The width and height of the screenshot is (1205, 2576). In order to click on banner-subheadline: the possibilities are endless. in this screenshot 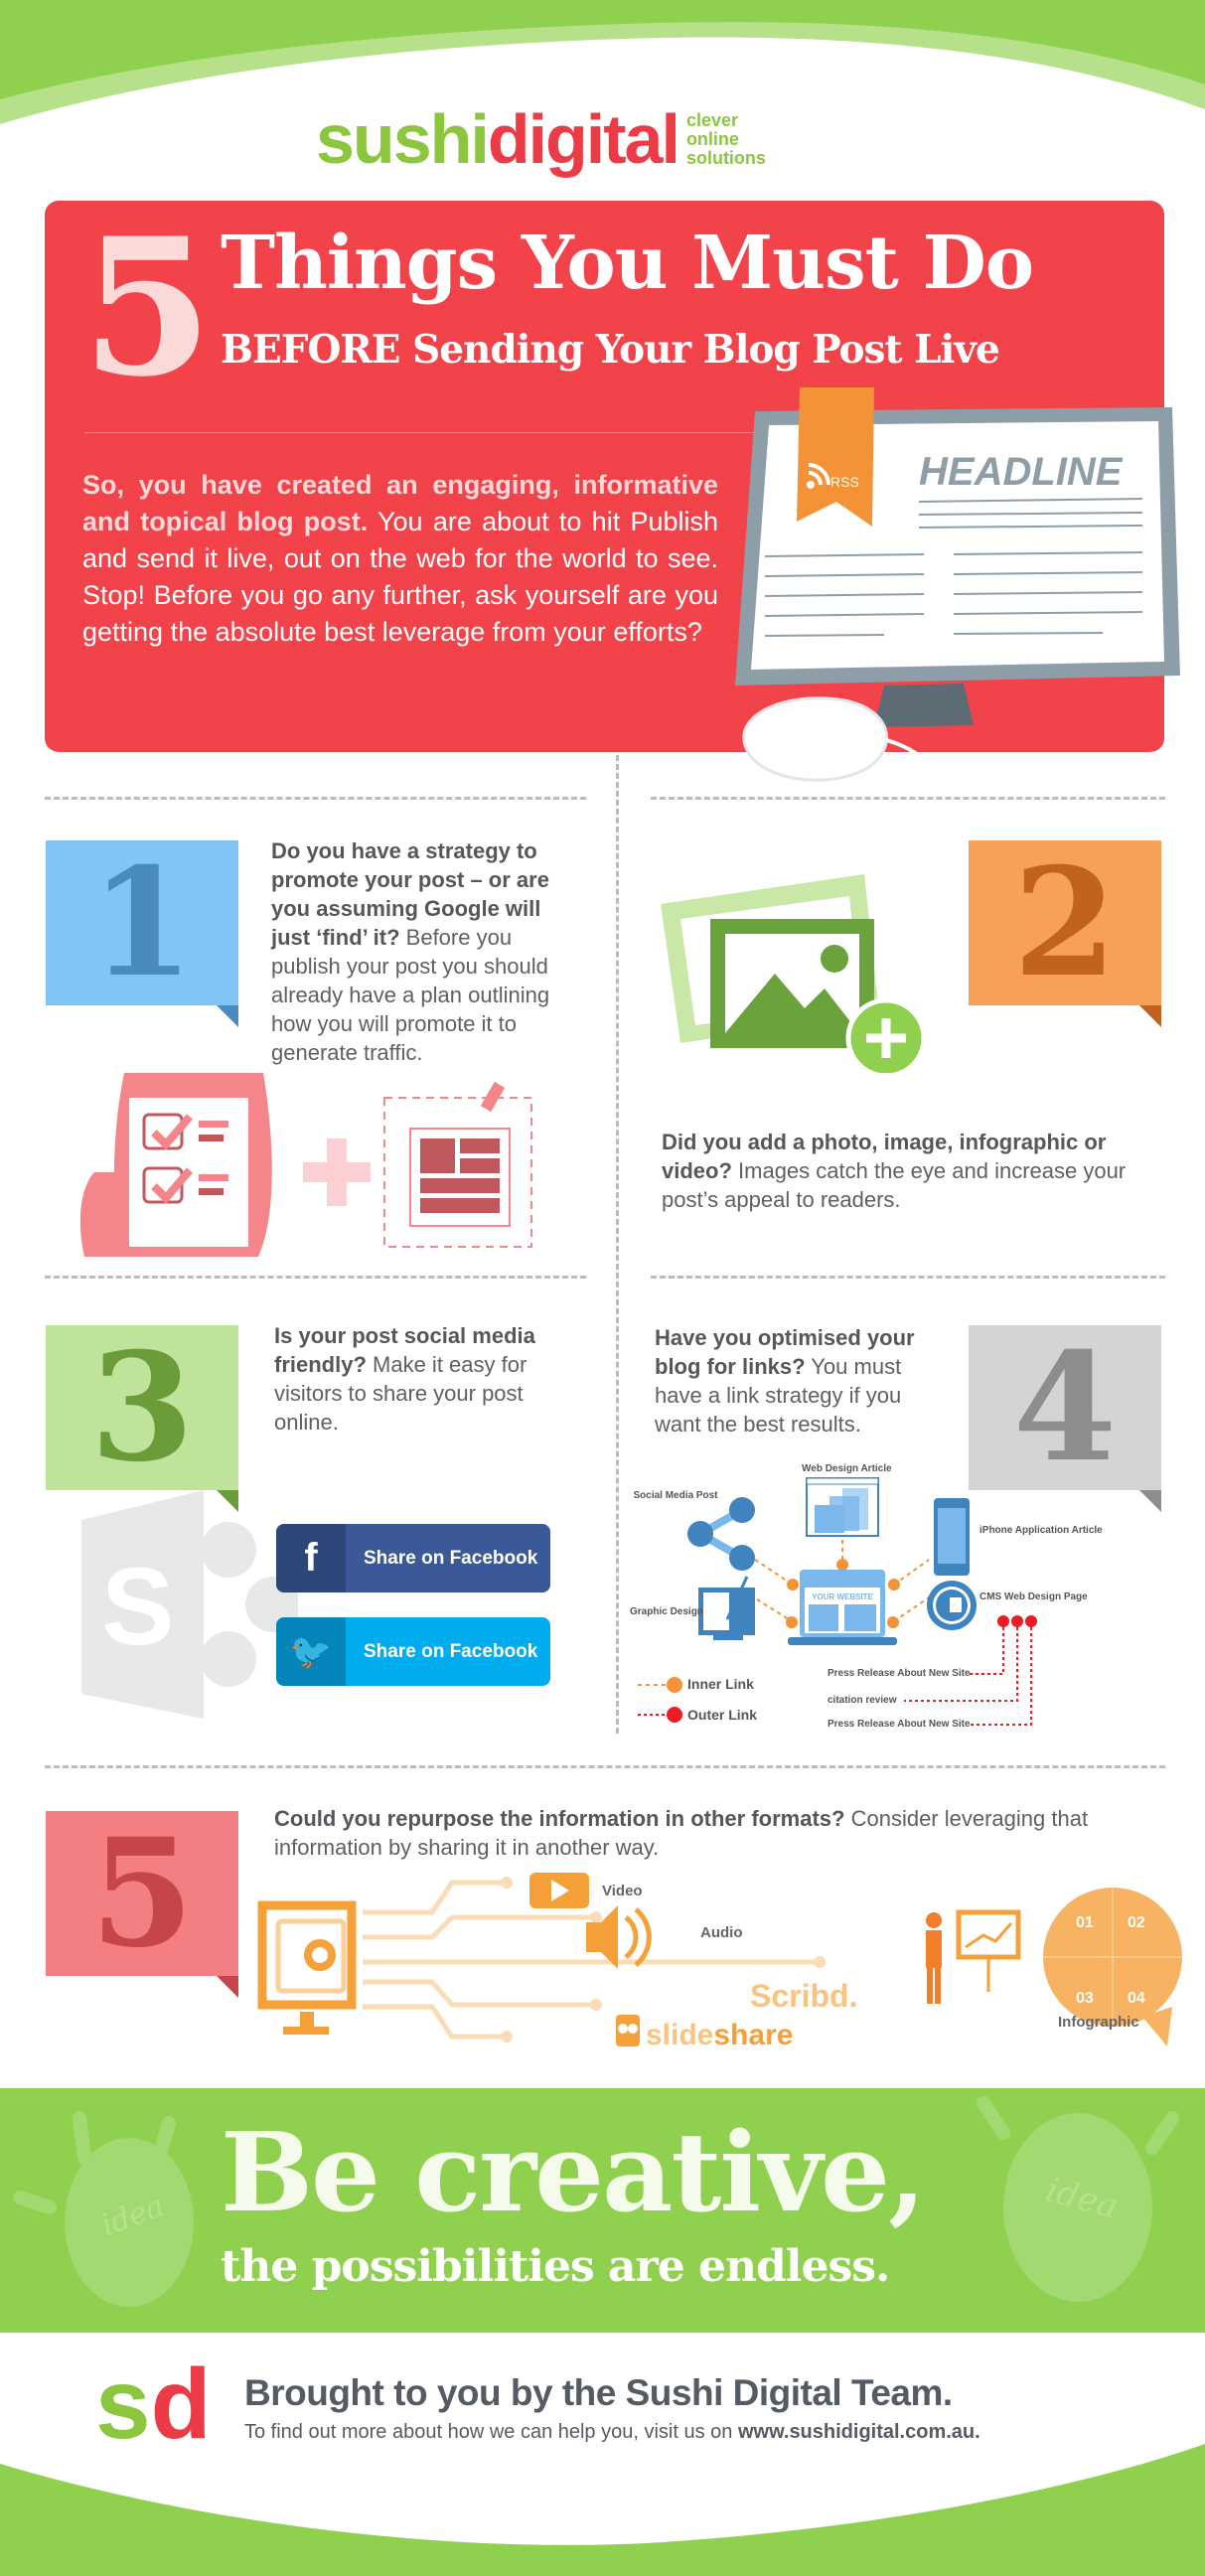, I will do `click(555, 2266)`.